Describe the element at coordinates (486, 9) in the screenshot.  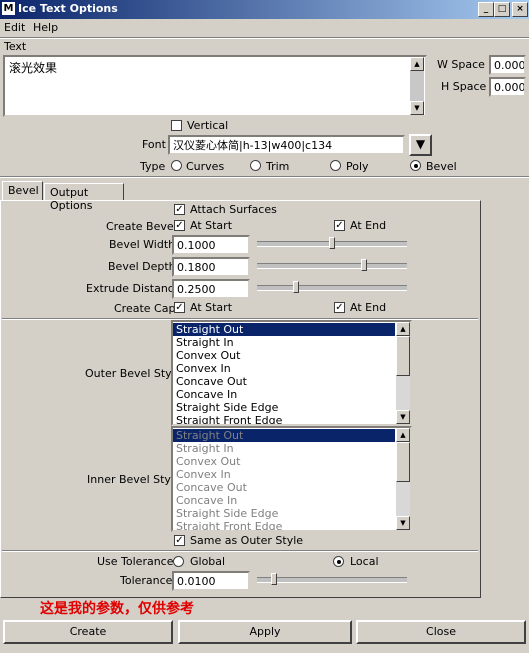
I see `minimize-button: _` at that location.